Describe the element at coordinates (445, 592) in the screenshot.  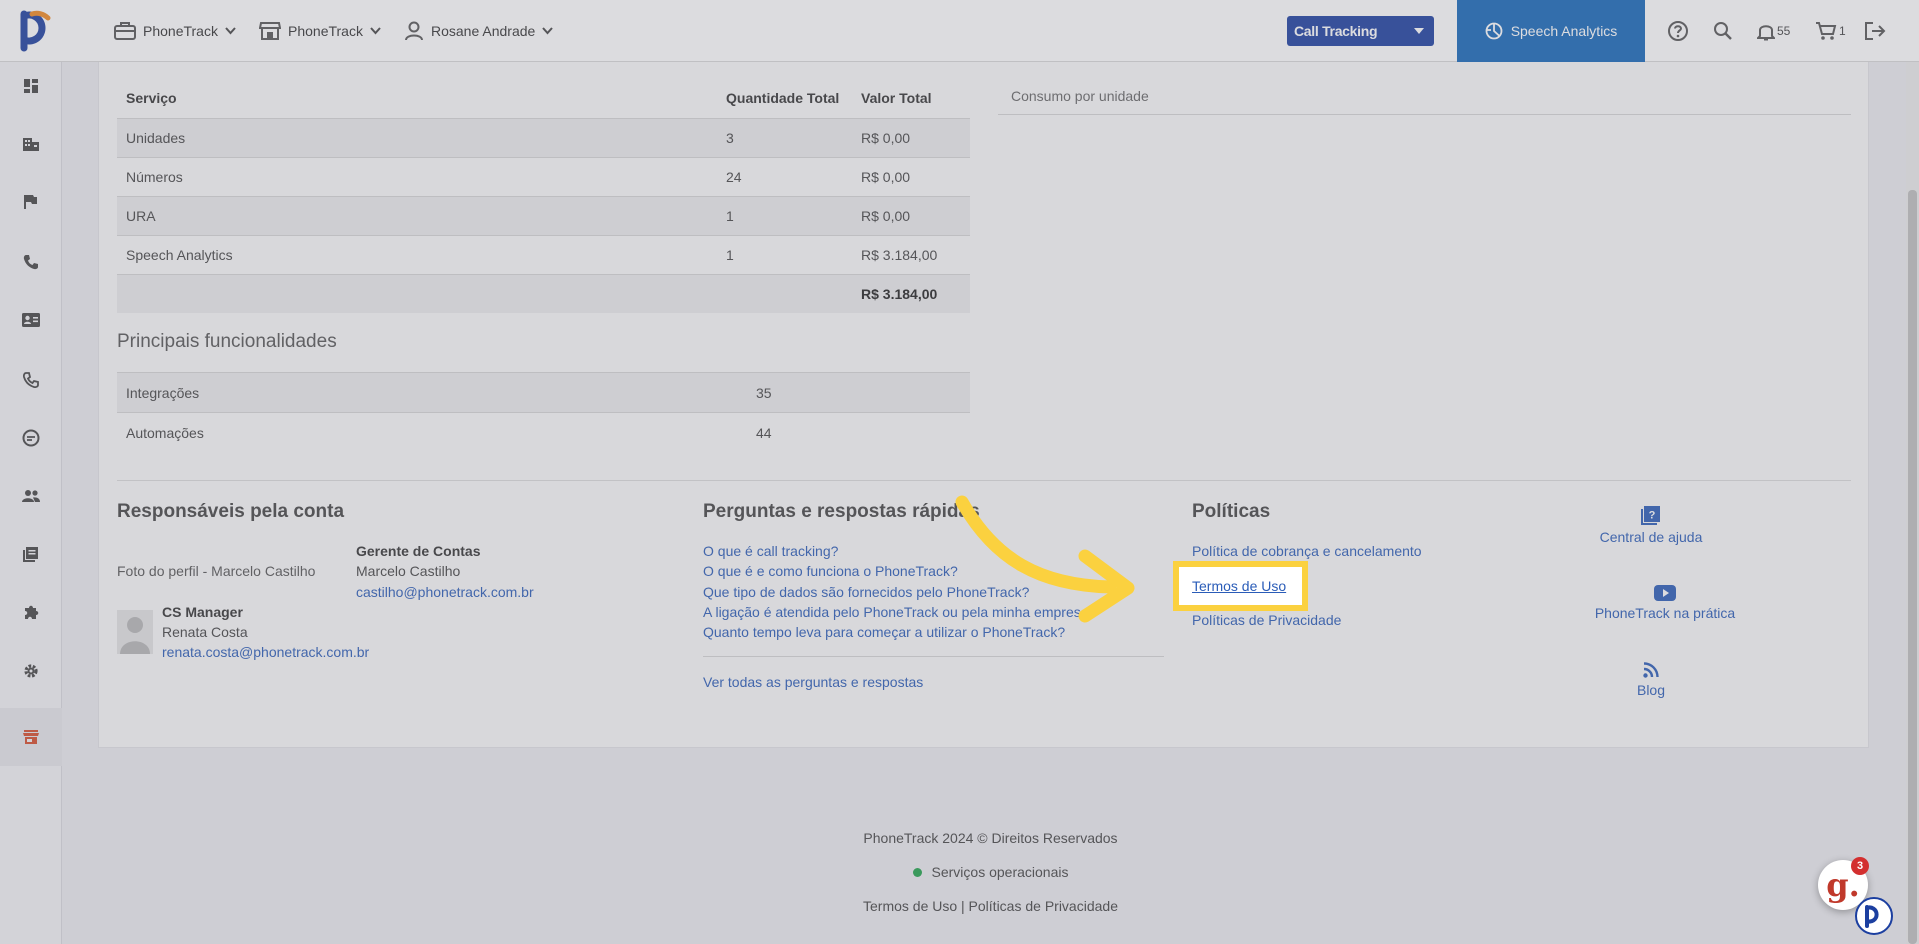
I see `gerente-email-link: castilho@phonetrack.com.br` at that location.